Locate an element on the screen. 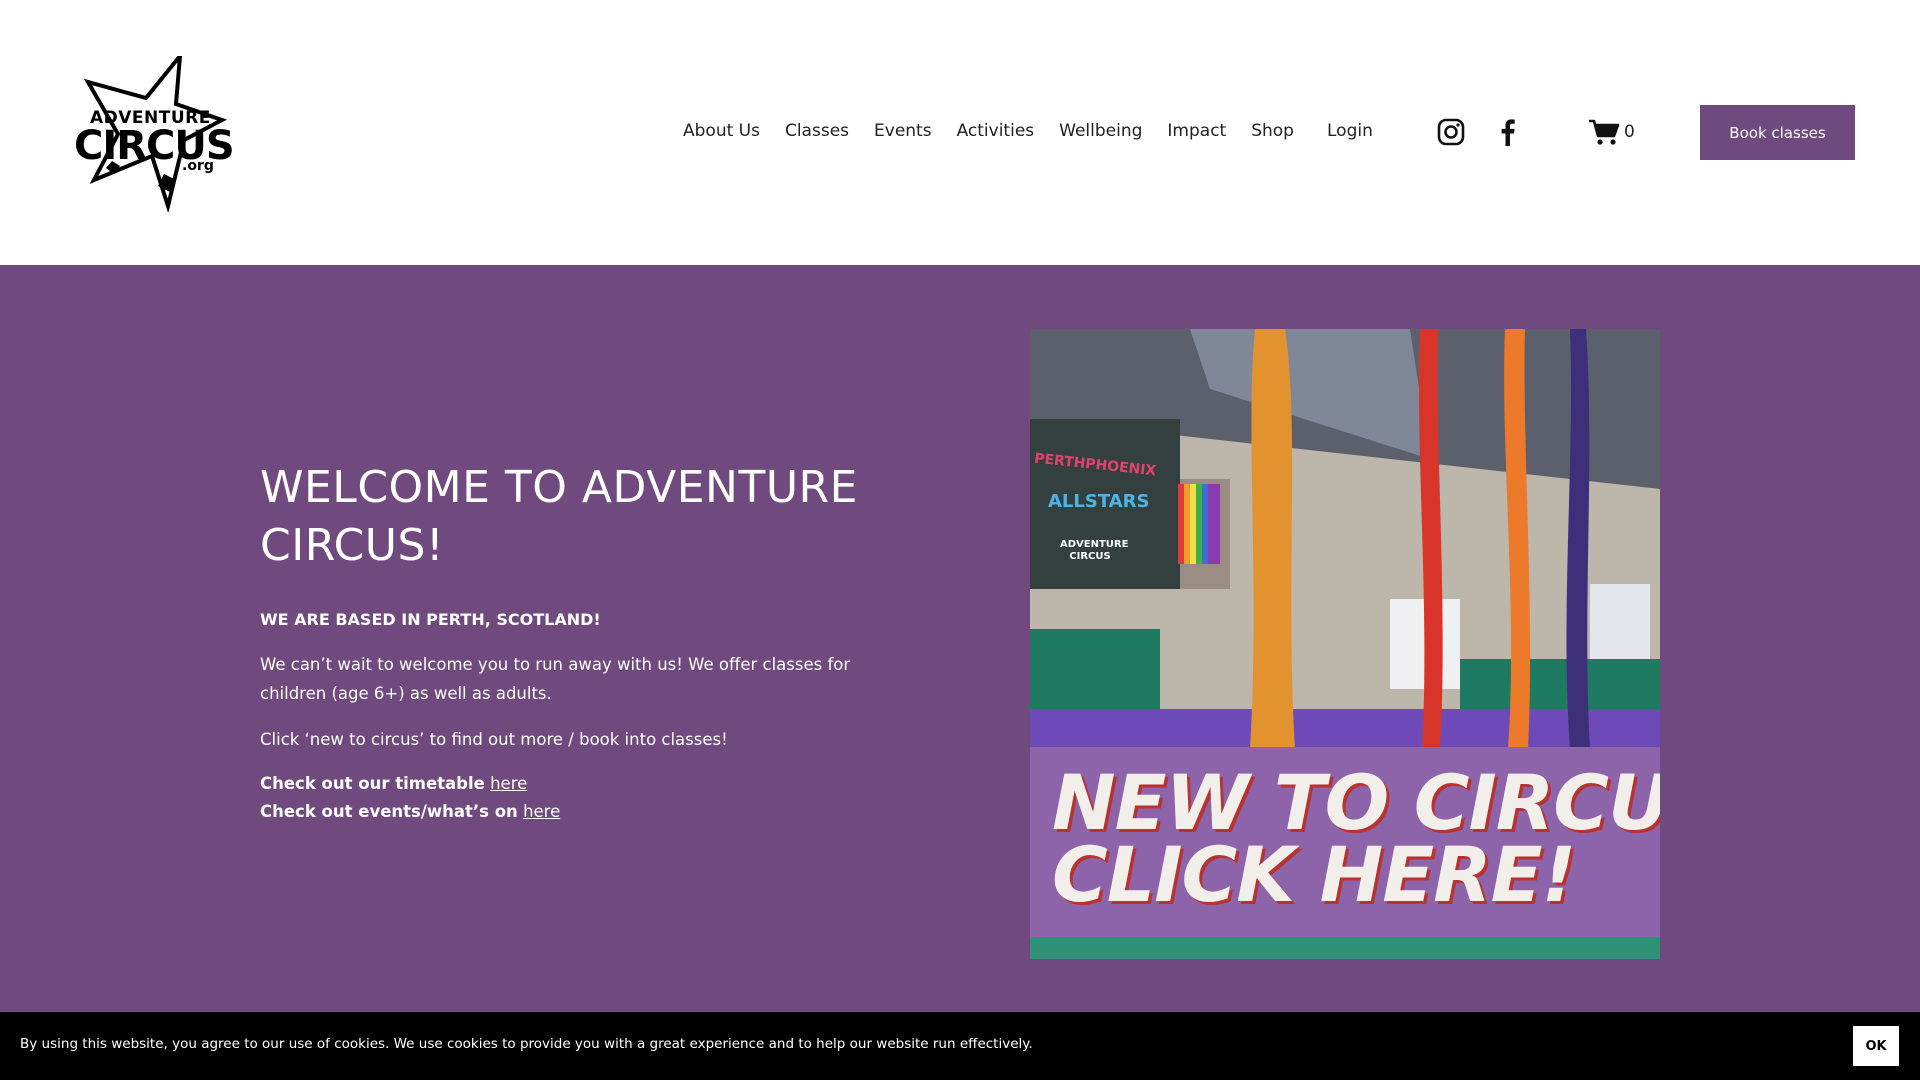  site-logo: ADVENTURE CIRCUS .org is located at coordinates (157, 131).